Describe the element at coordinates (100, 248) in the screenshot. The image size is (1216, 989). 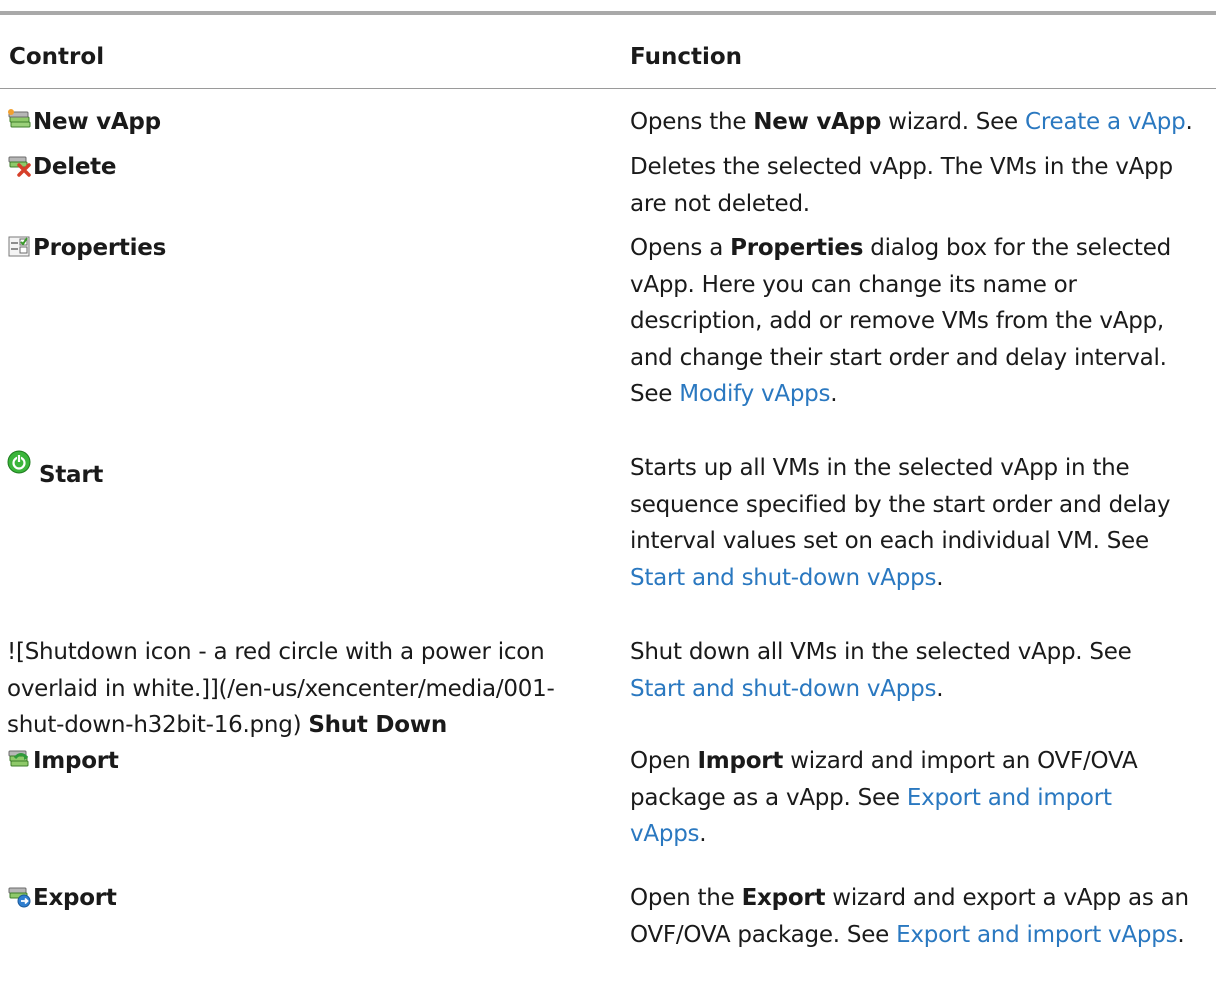
I see `control-label: Properties` at that location.